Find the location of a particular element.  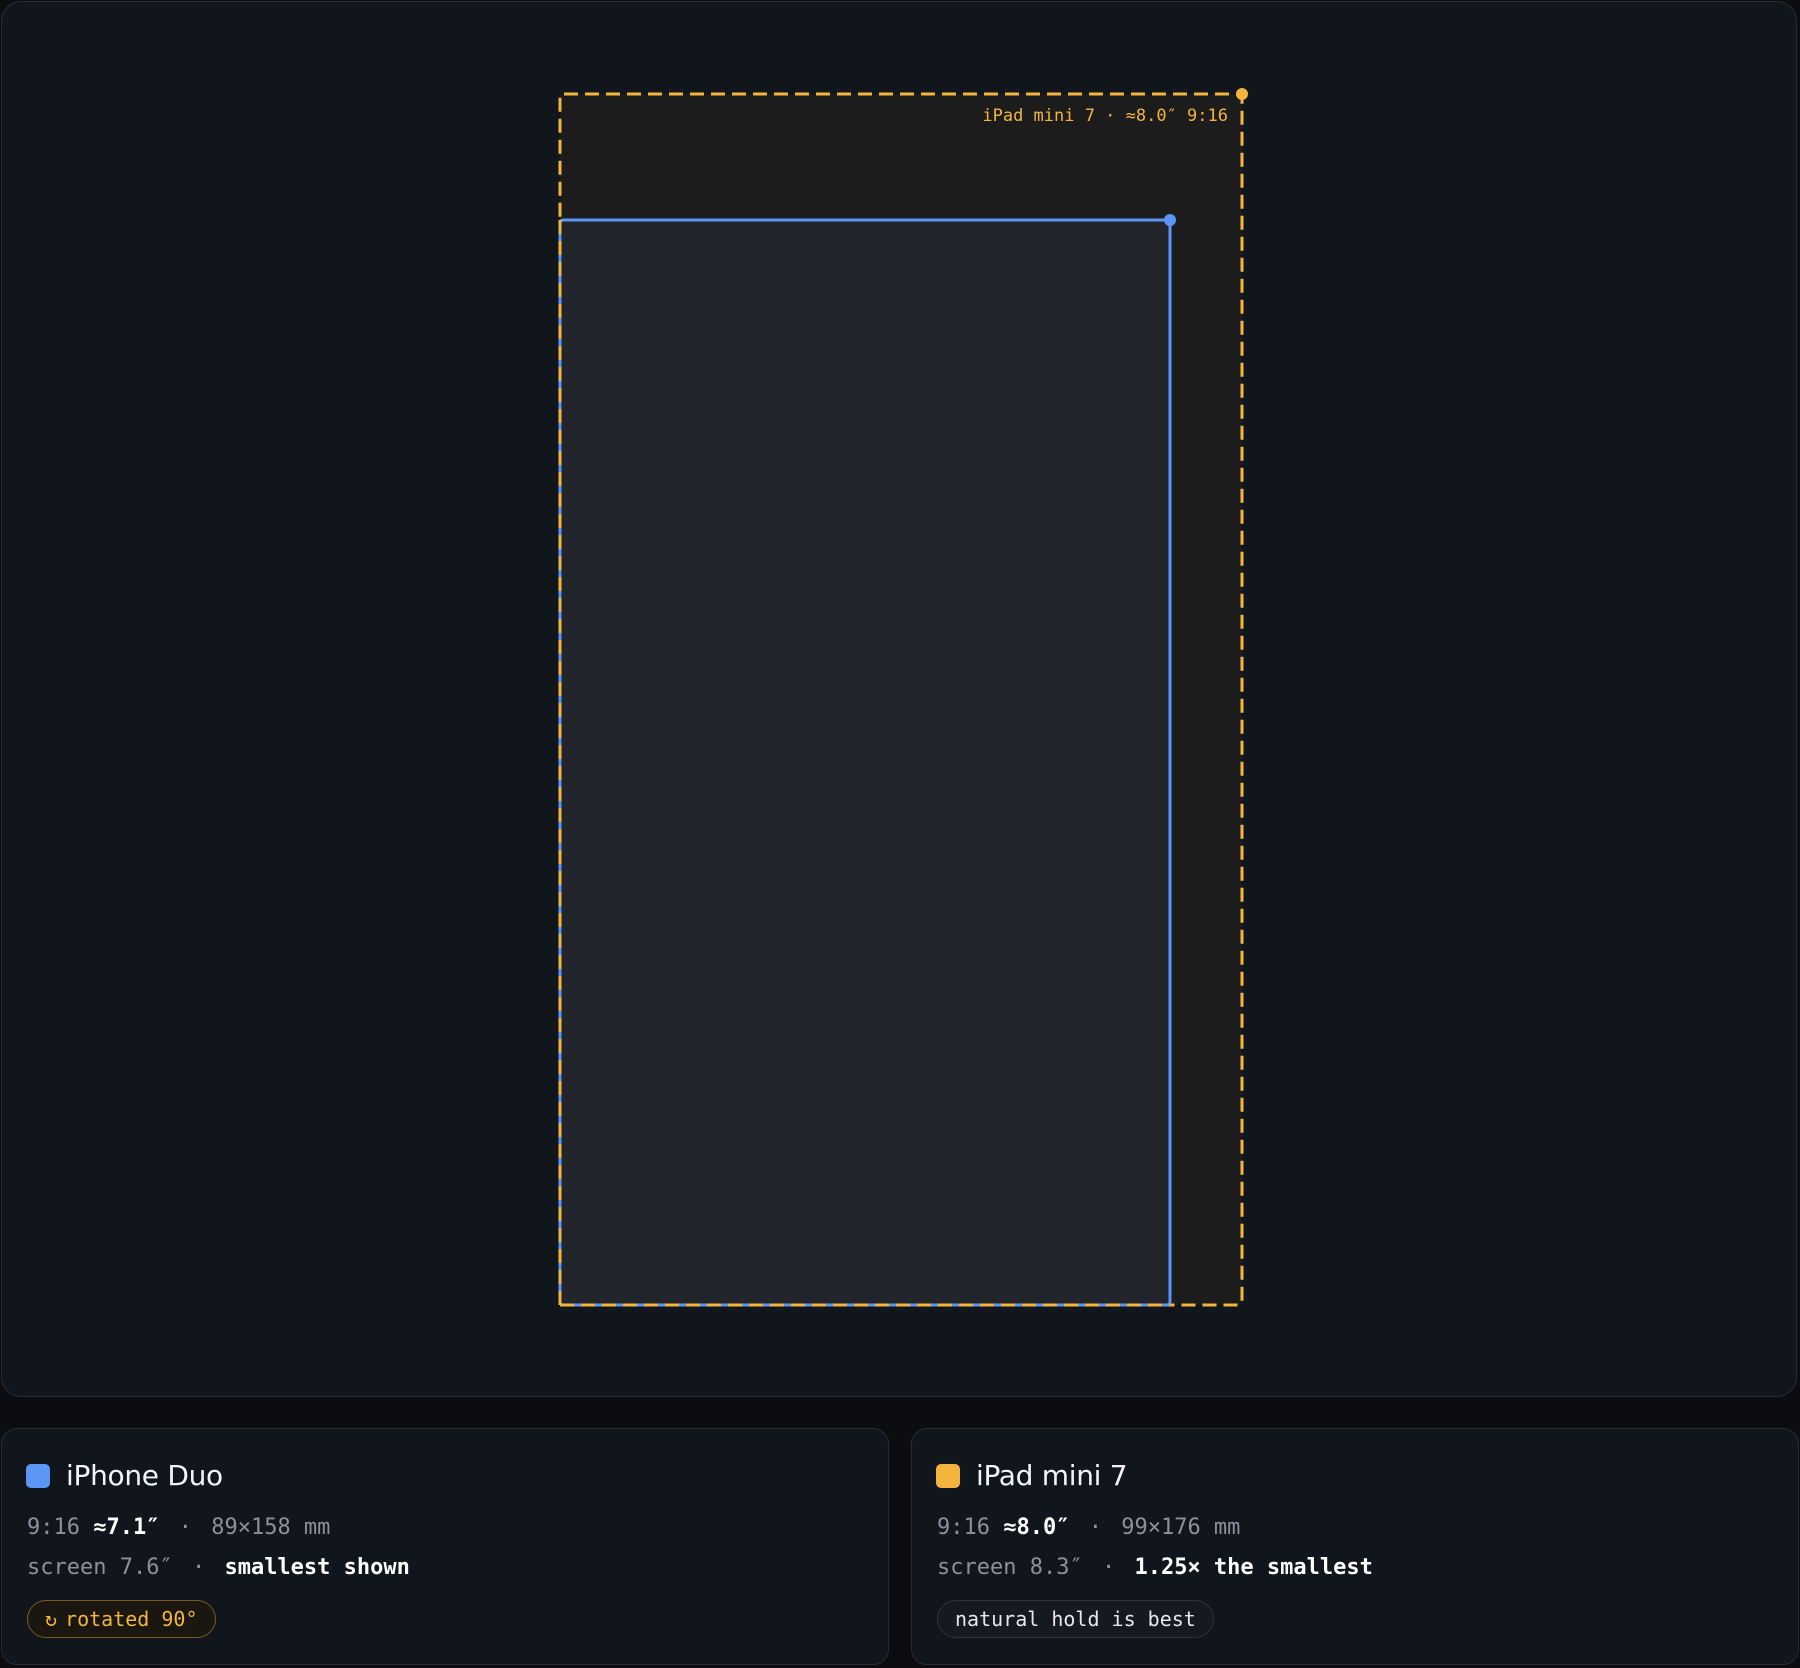

ipad-corner-handle is located at coordinates (1242, 94).